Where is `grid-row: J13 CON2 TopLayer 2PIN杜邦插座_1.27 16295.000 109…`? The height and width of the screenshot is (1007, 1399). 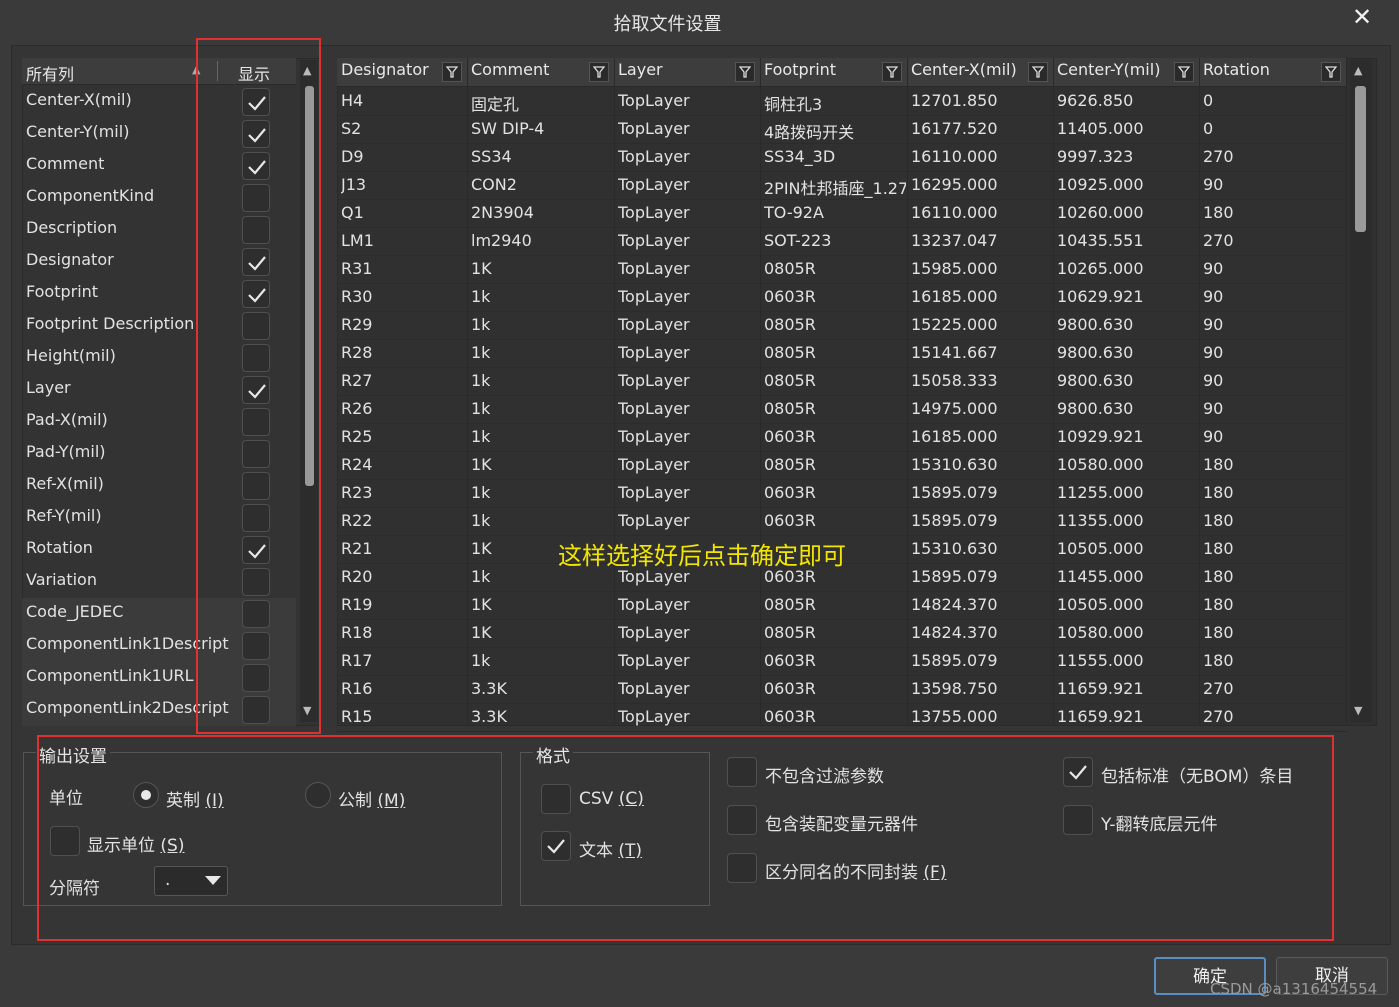
grid-row: J13 CON2 TopLayer 2PIN杜邦插座_1.27 16295.000 109… is located at coordinates (842, 185).